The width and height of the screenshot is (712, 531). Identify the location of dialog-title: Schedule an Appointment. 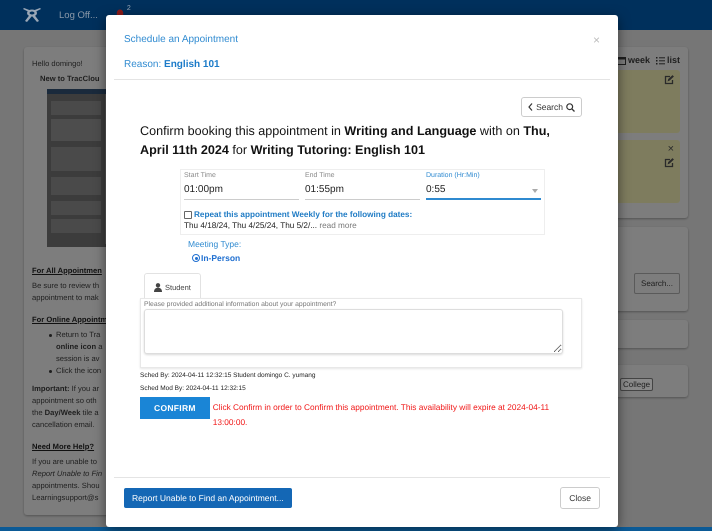
(181, 39).